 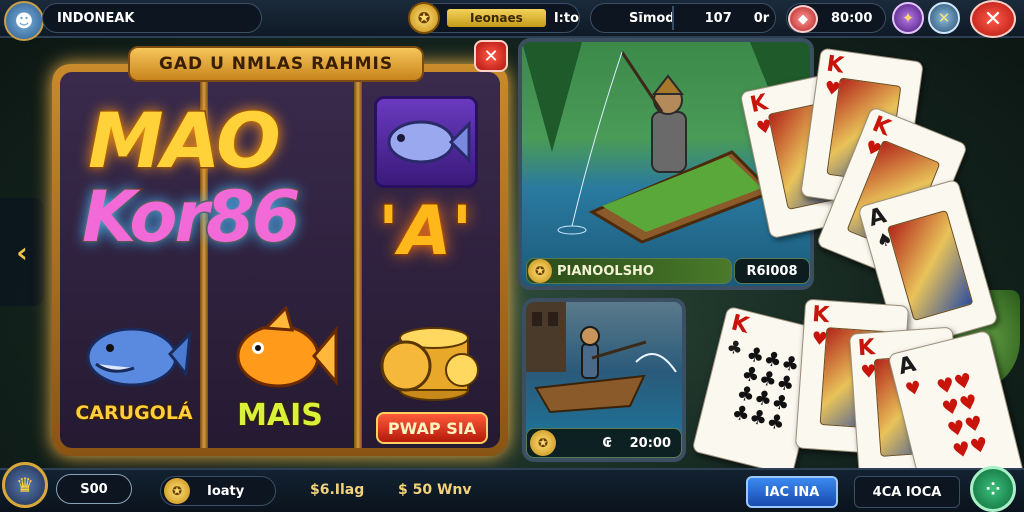 What do you see at coordinates (605, 271) in the screenshot?
I see `fishing-name: PIANOOLSHO` at bounding box center [605, 271].